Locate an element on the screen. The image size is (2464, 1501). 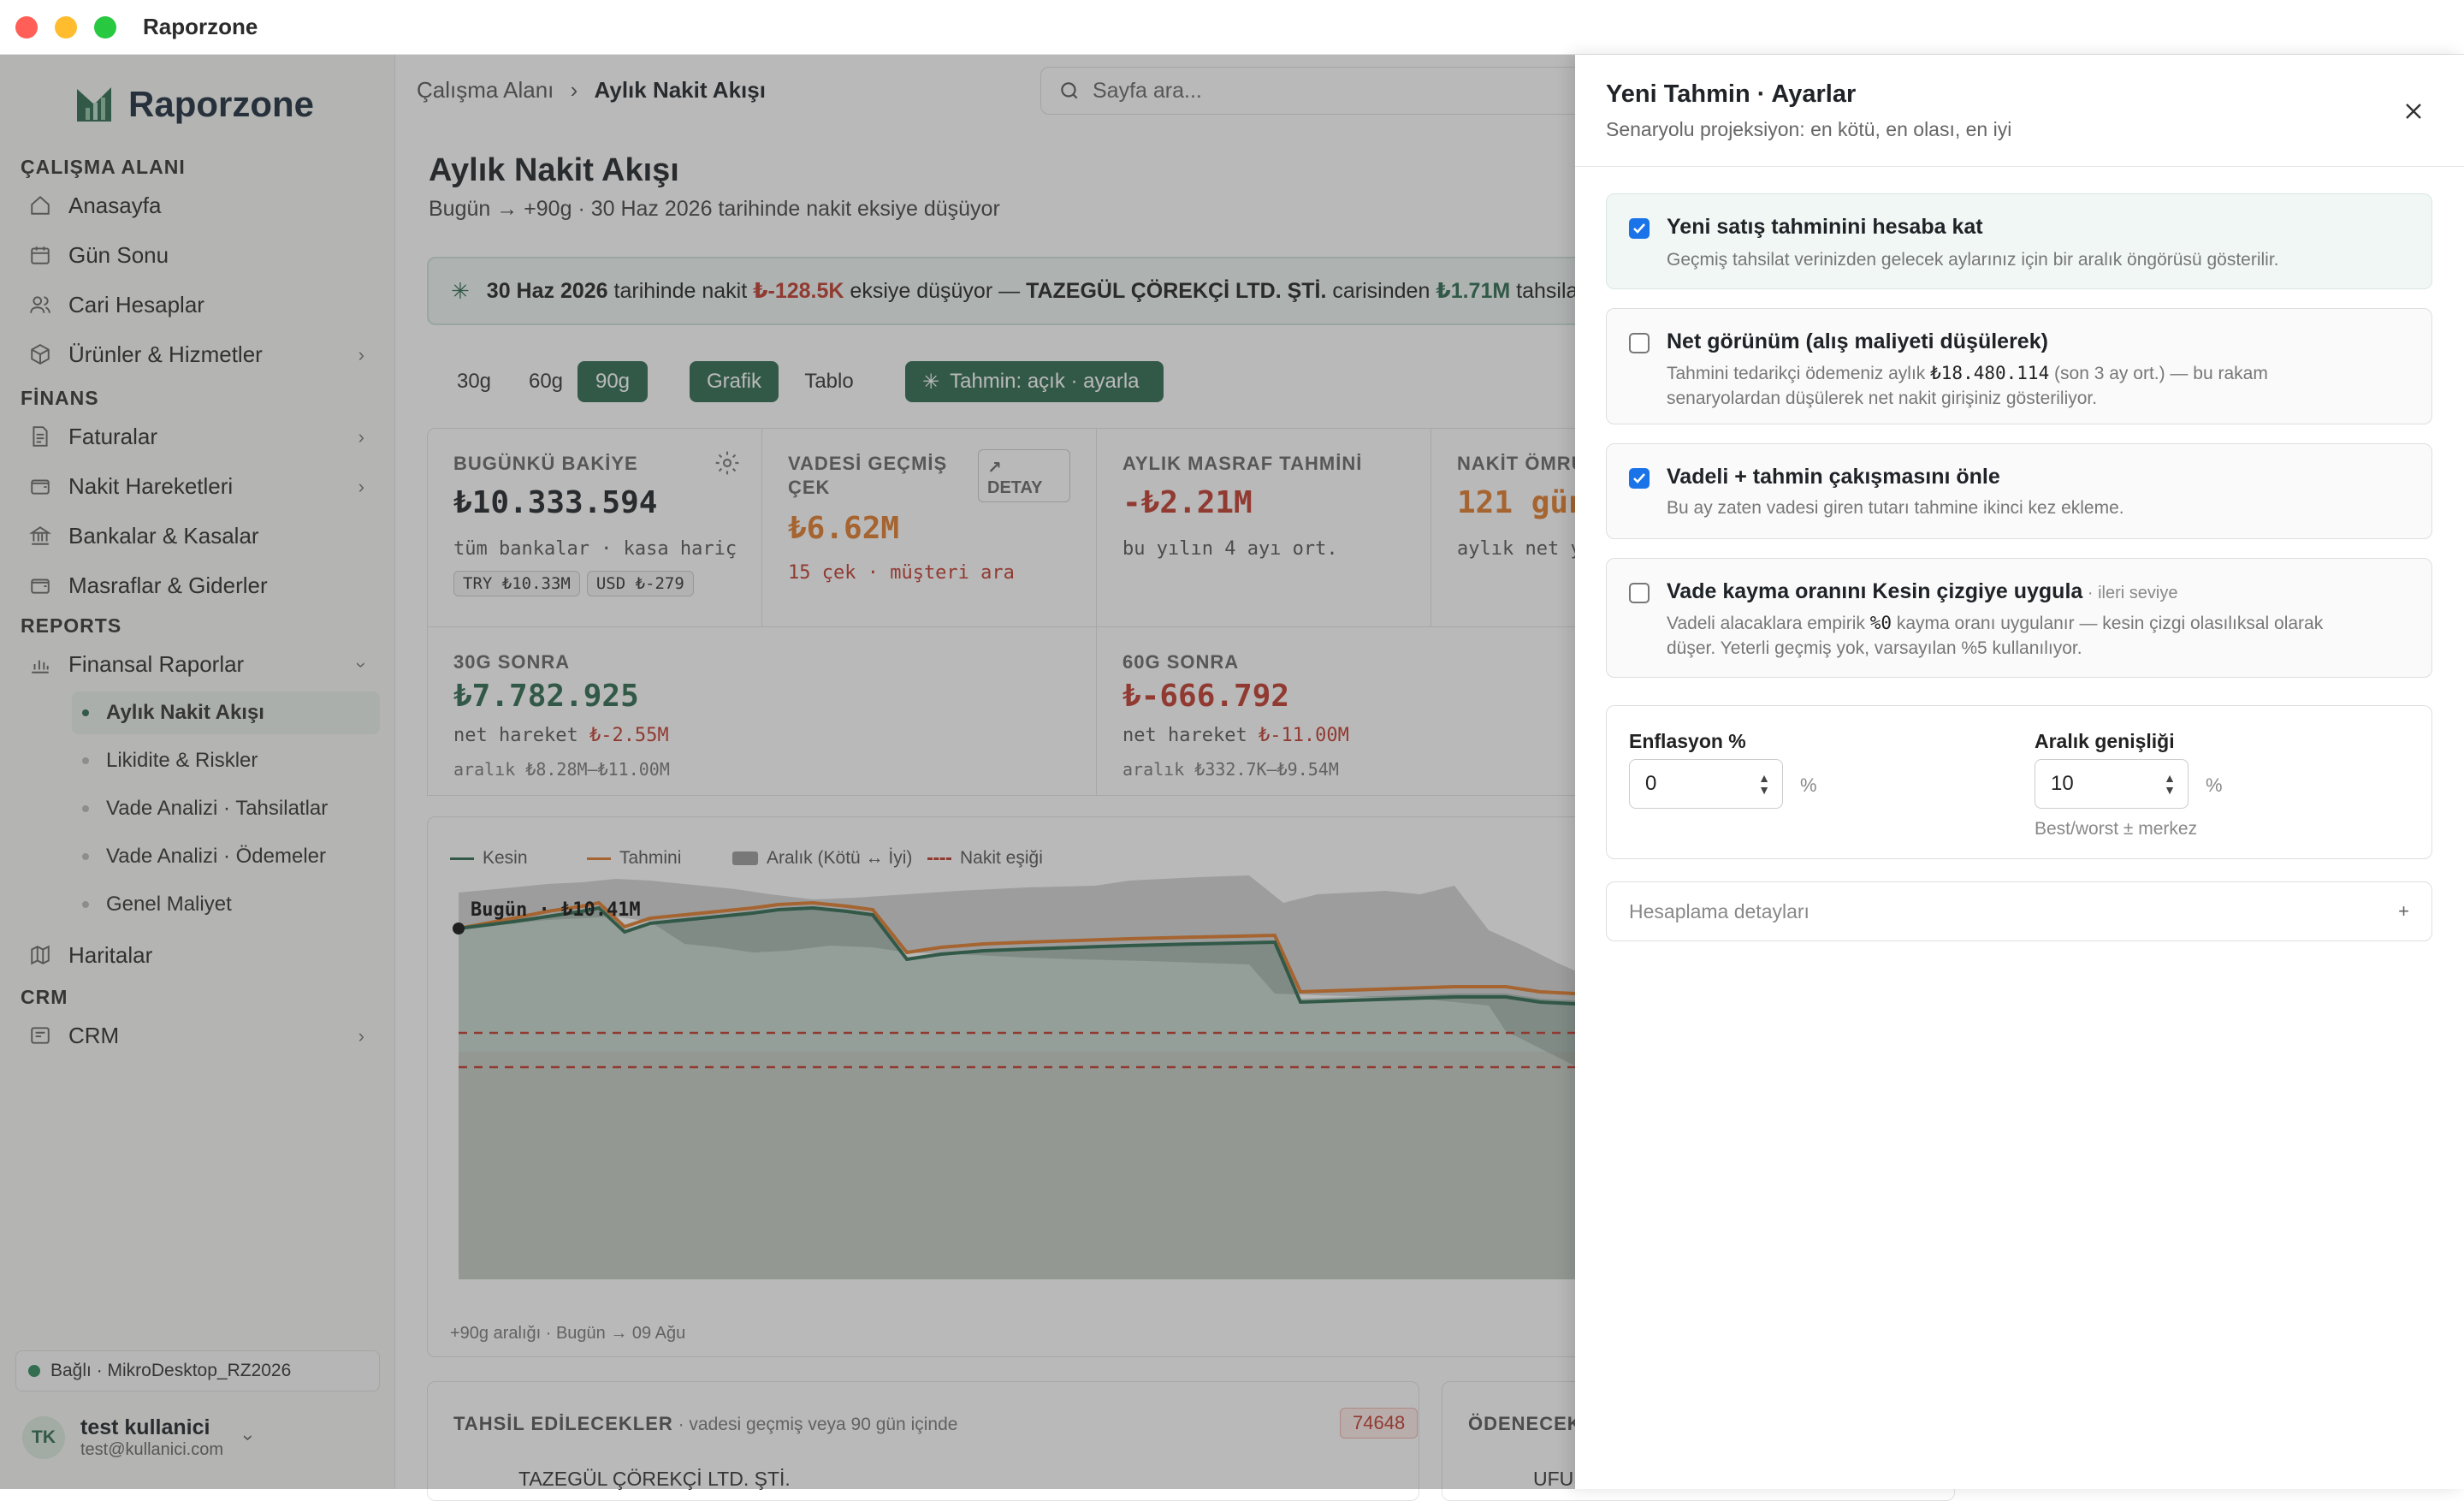
avoid-overlap-checkbox is located at coordinates (1639, 479).